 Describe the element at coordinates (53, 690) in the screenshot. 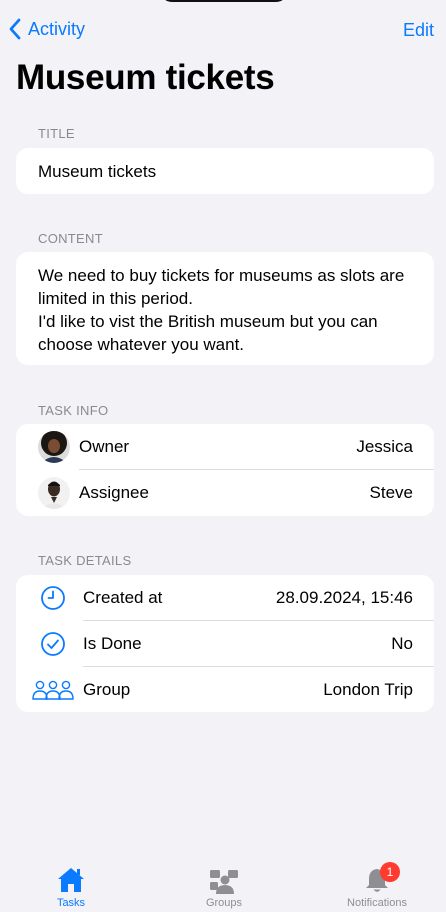

I see `people-icon` at that location.